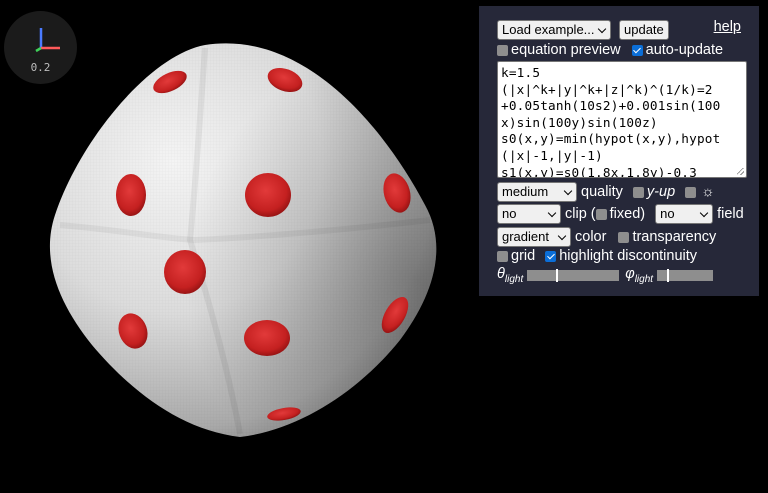 The width and height of the screenshot is (768, 493). I want to click on transparency-checkbox, so click(624, 237).